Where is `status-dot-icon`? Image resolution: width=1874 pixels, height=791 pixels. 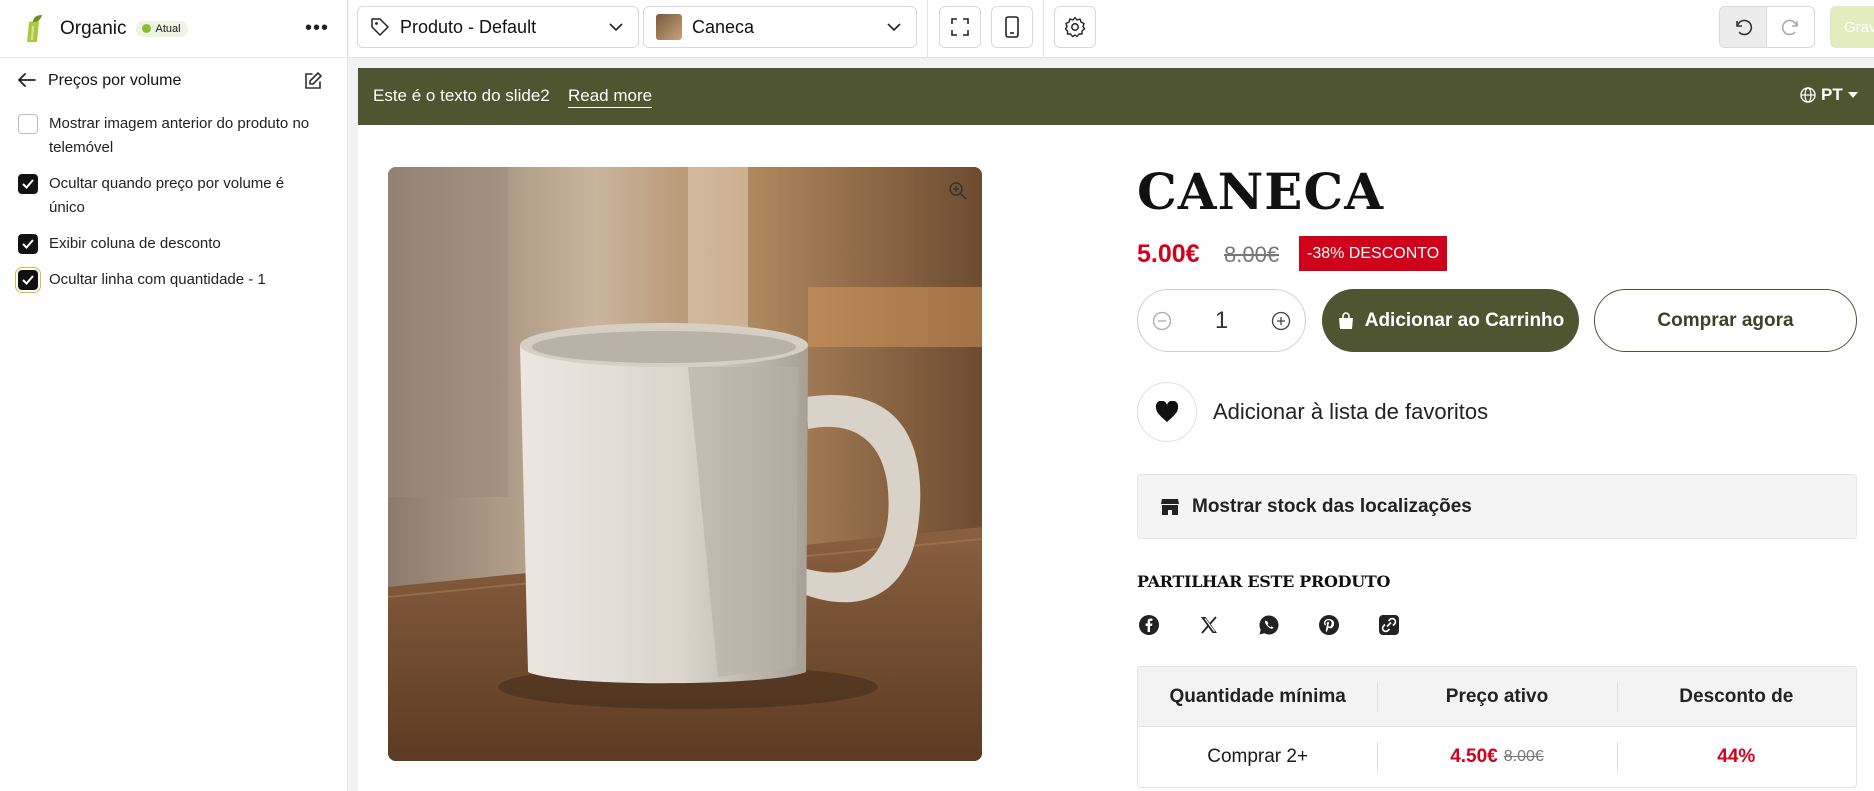
status-dot-icon is located at coordinates (146, 28).